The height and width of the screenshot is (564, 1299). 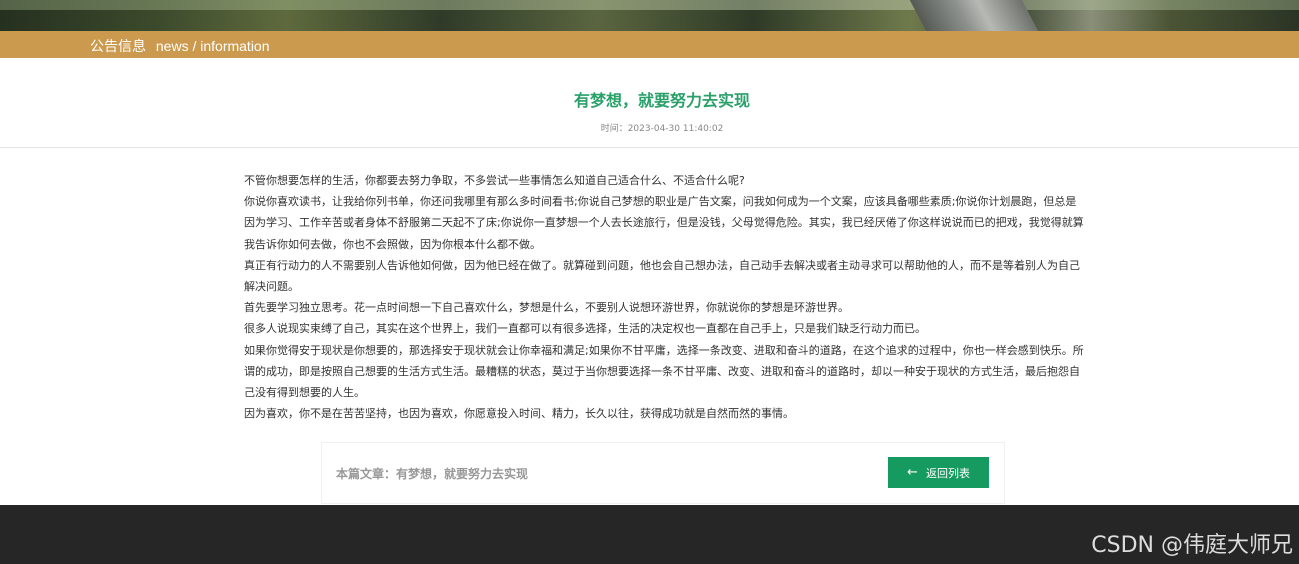 What do you see at coordinates (912, 472) in the screenshot?
I see `arrow-left-icon: ←` at bounding box center [912, 472].